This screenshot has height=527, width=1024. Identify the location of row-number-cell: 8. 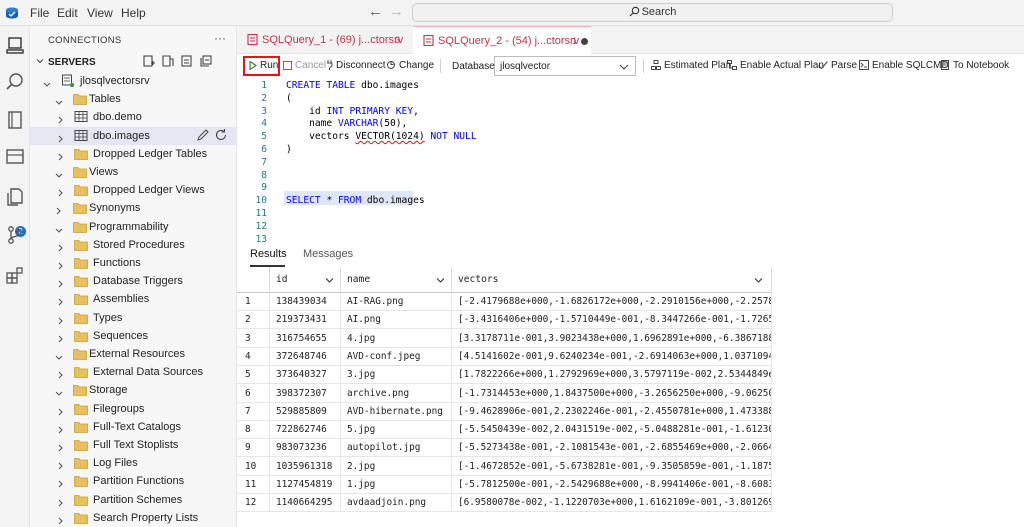
(253, 430).